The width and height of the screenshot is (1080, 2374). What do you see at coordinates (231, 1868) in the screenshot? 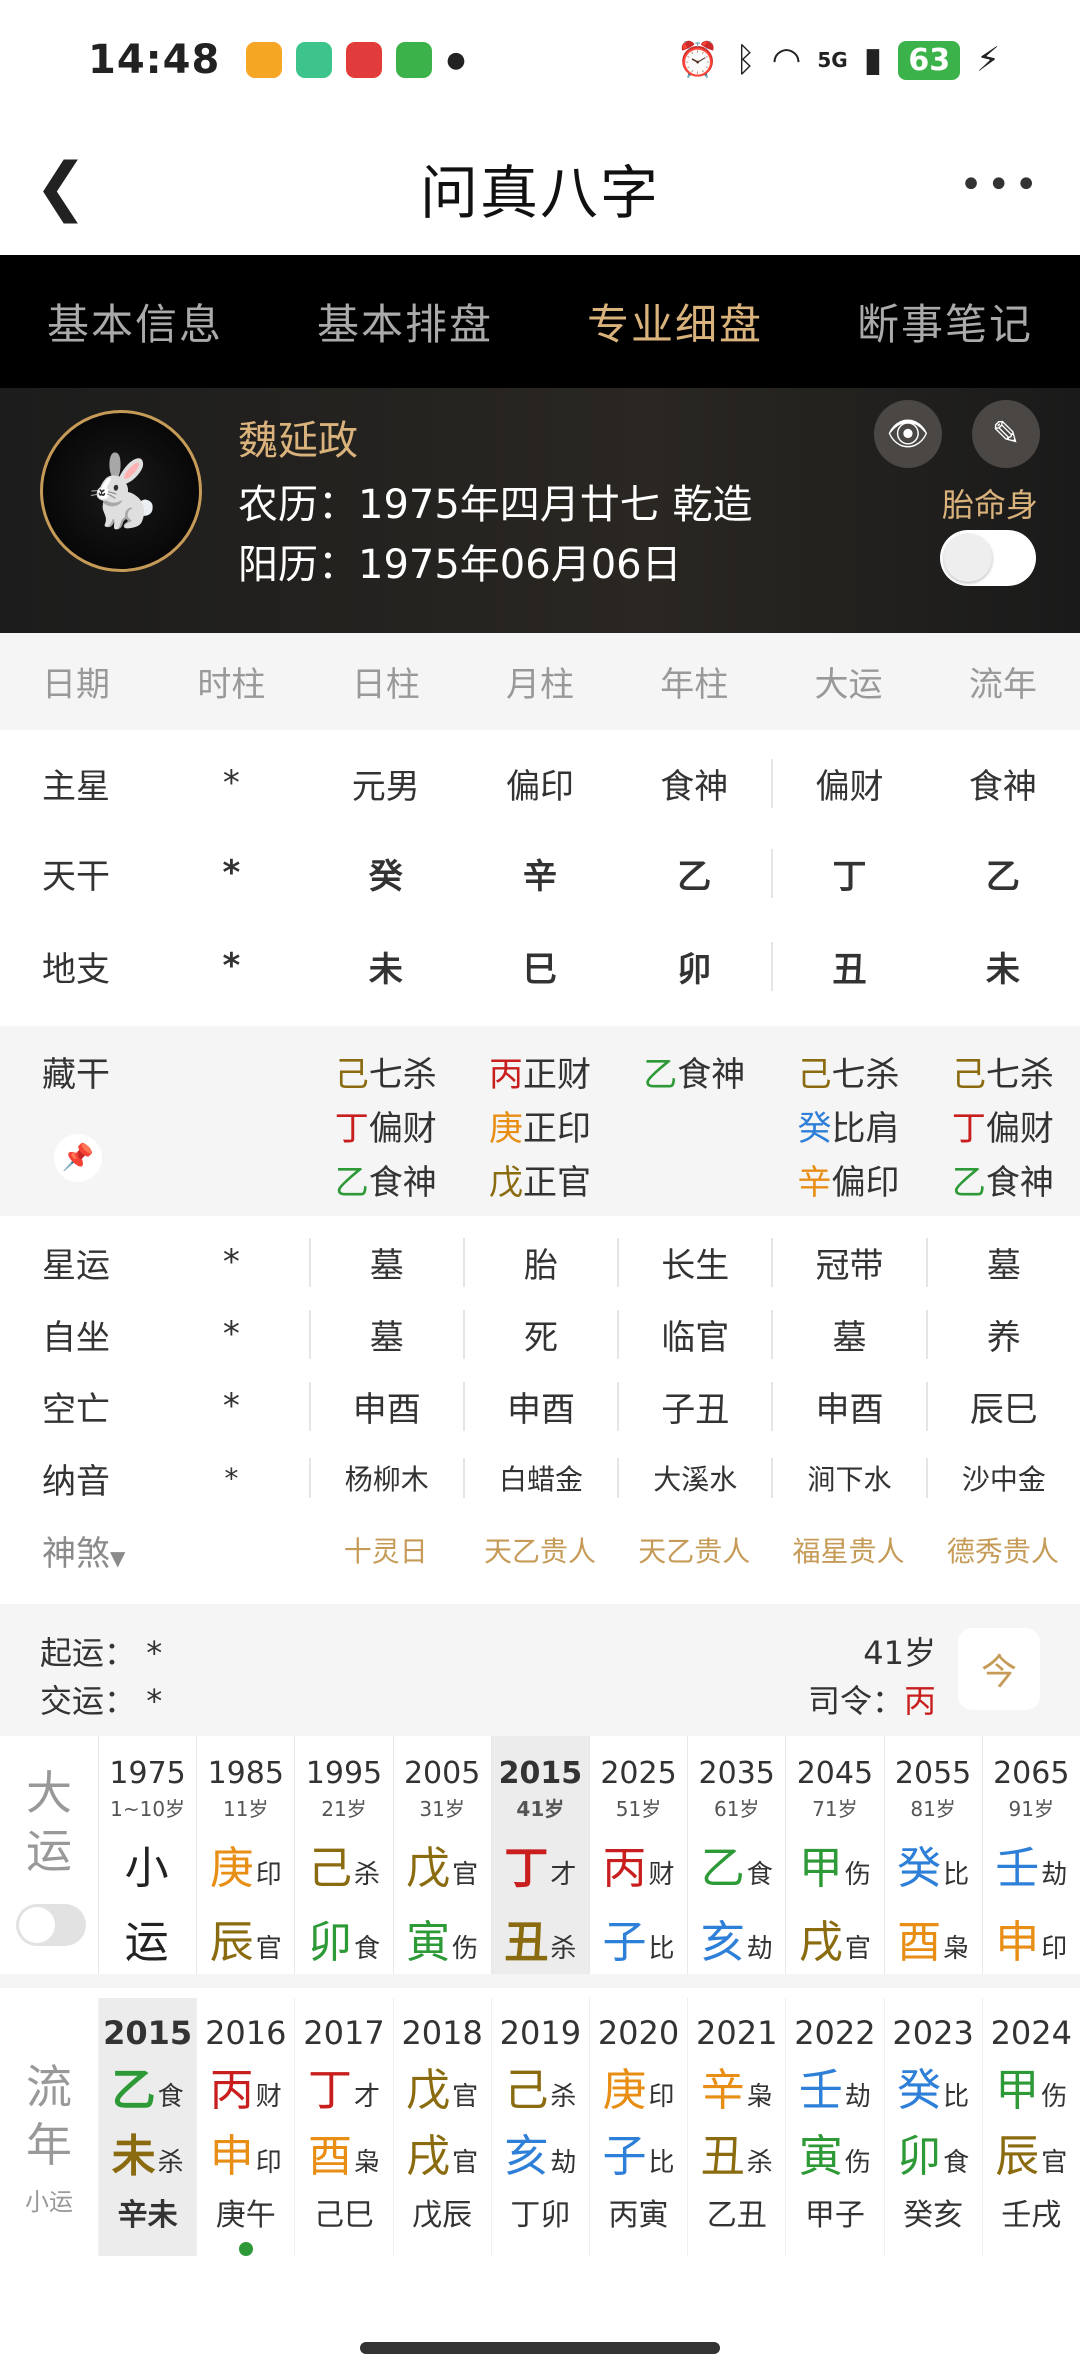
I see `stem-char: 庚` at bounding box center [231, 1868].